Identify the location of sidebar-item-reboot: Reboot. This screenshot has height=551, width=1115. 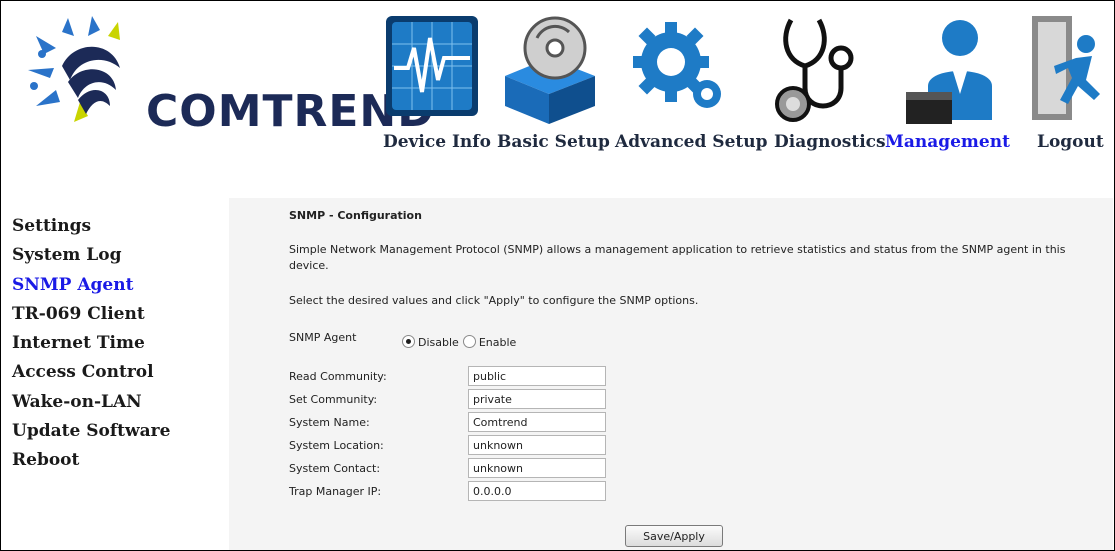
(117, 460).